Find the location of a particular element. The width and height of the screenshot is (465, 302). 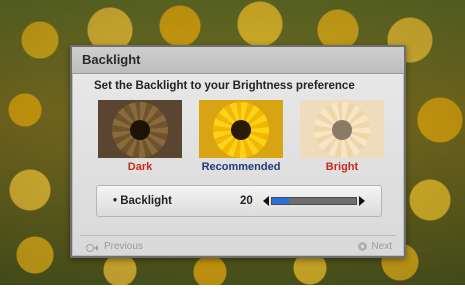

preset-bright-thumbnail is located at coordinates (342, 129).